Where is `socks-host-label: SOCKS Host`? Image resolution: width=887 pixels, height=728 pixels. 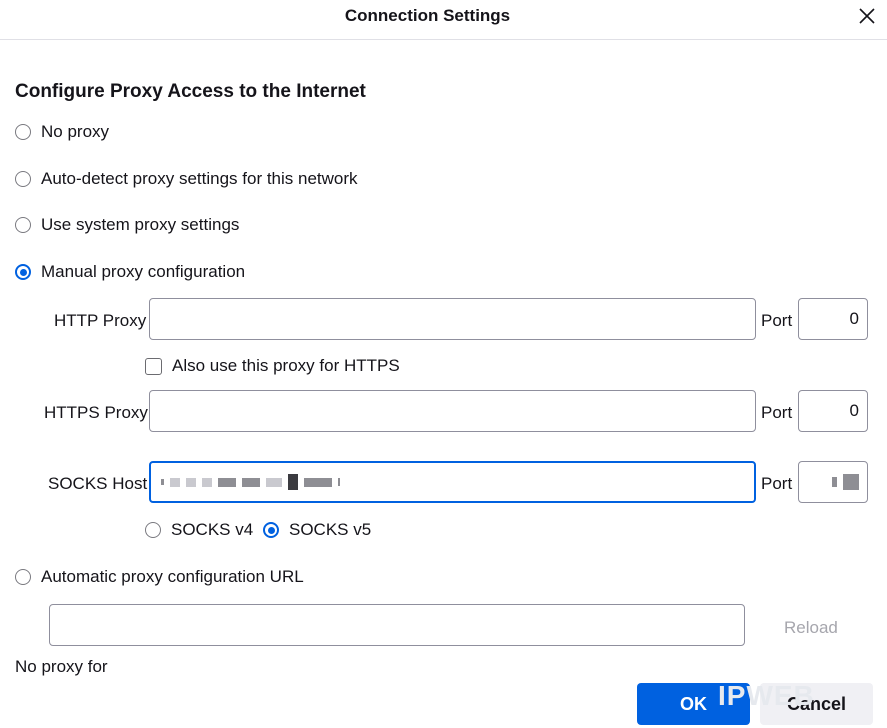
socks-host-label: SOCKS Host is located at coordinates (98, 483).